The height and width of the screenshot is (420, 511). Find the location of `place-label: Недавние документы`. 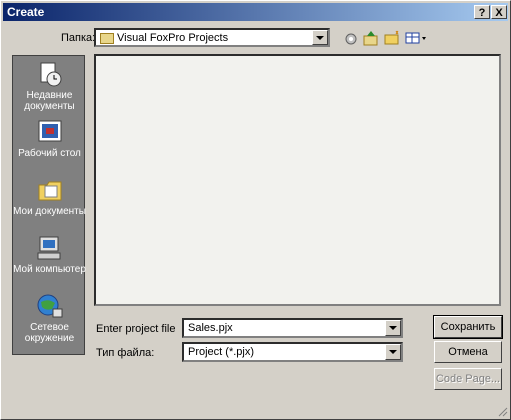

place-label: Недавние документы is located at coordinates (49, 101).